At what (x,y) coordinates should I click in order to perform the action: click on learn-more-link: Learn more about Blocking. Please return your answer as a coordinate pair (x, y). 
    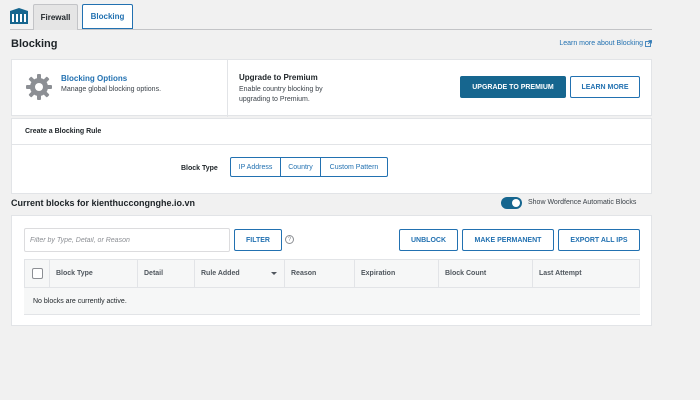
    Looking at the image, I should click on (605, 43).